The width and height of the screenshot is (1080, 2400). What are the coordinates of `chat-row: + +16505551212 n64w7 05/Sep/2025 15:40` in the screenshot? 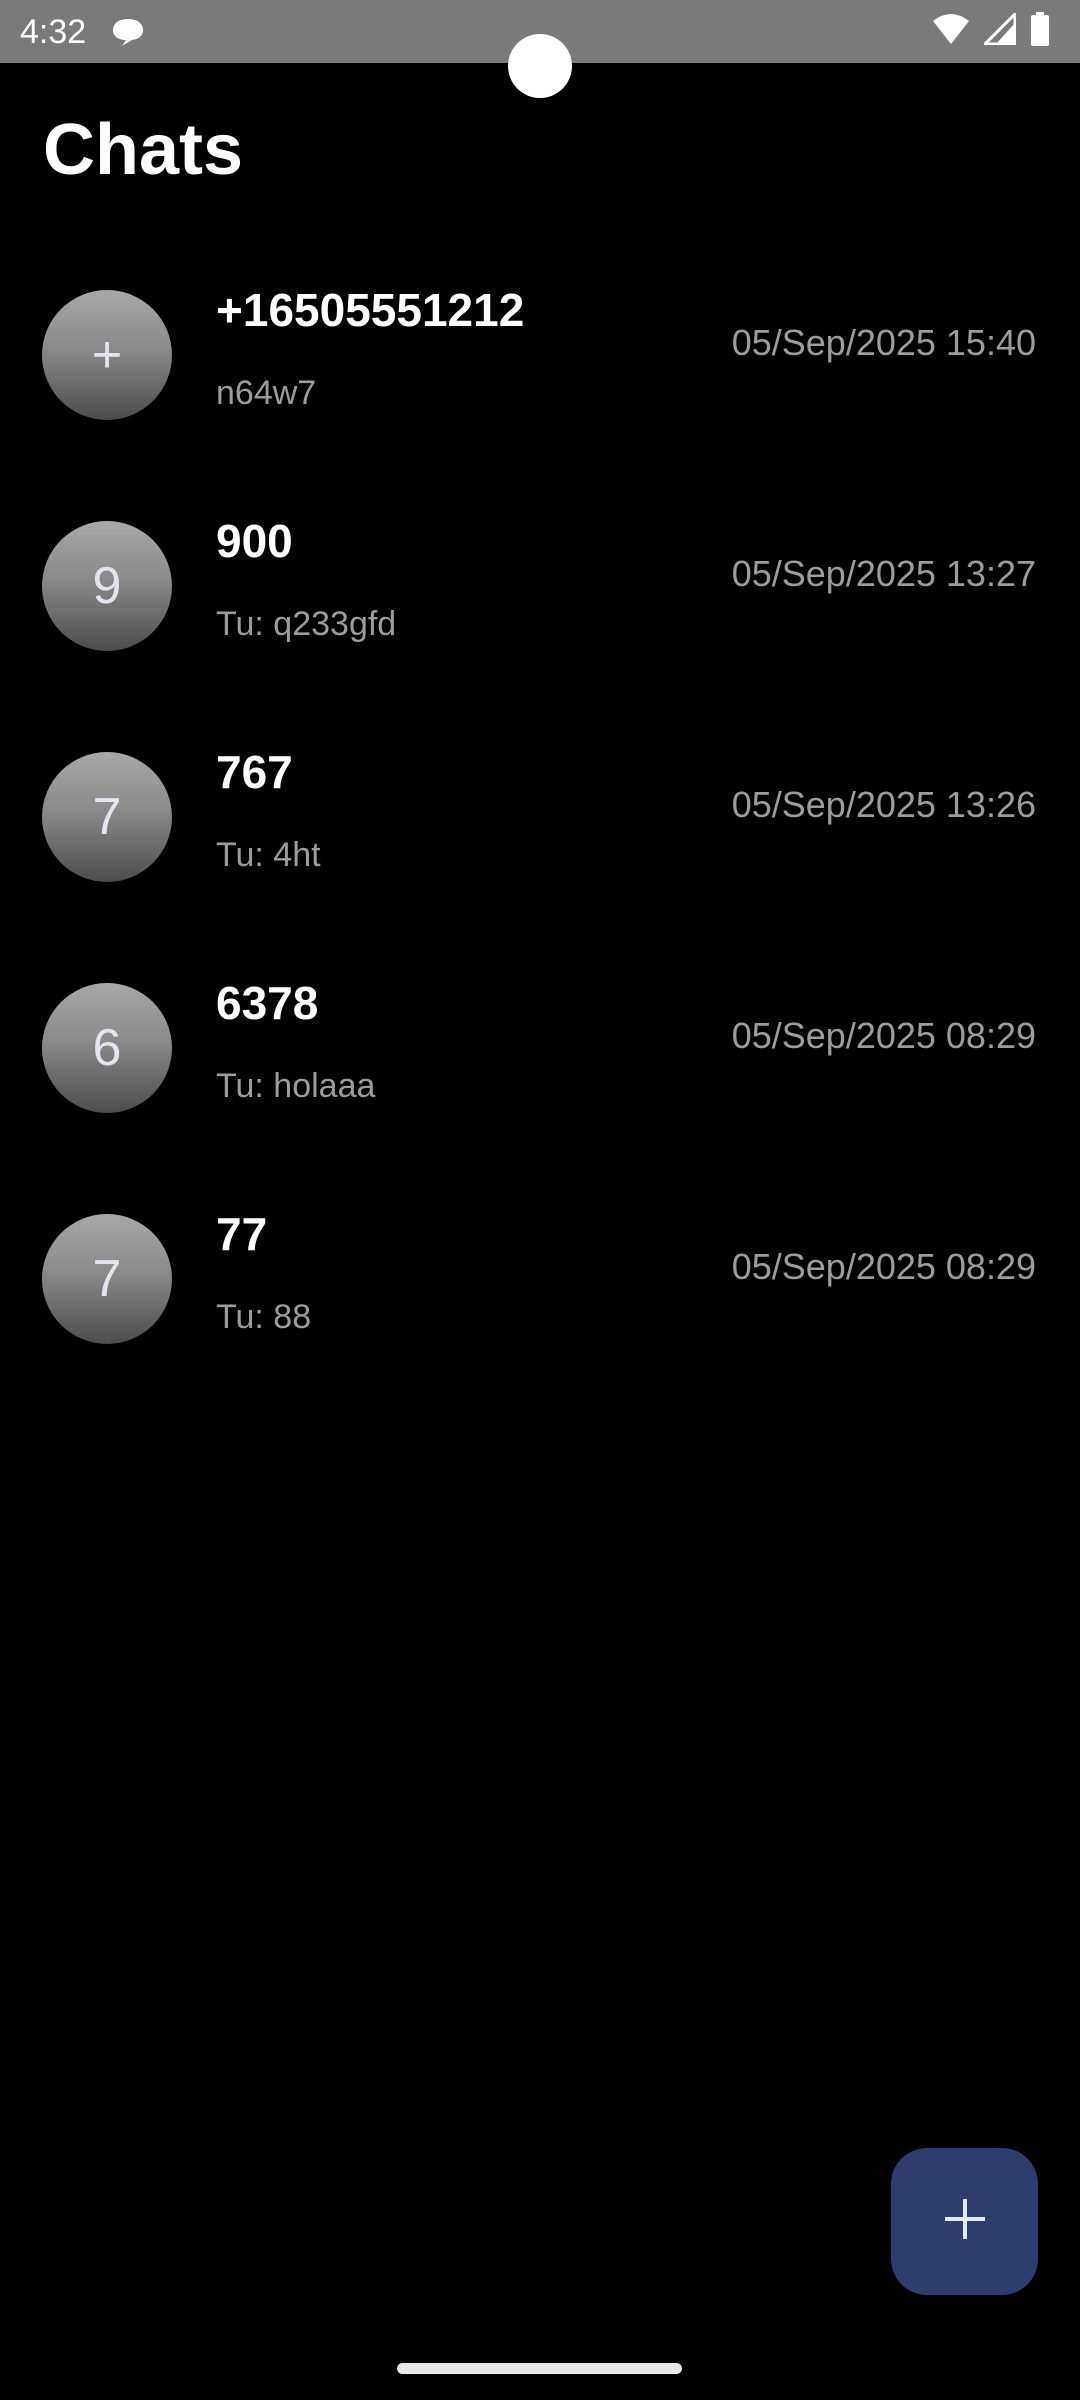 It's located at (540, 385).